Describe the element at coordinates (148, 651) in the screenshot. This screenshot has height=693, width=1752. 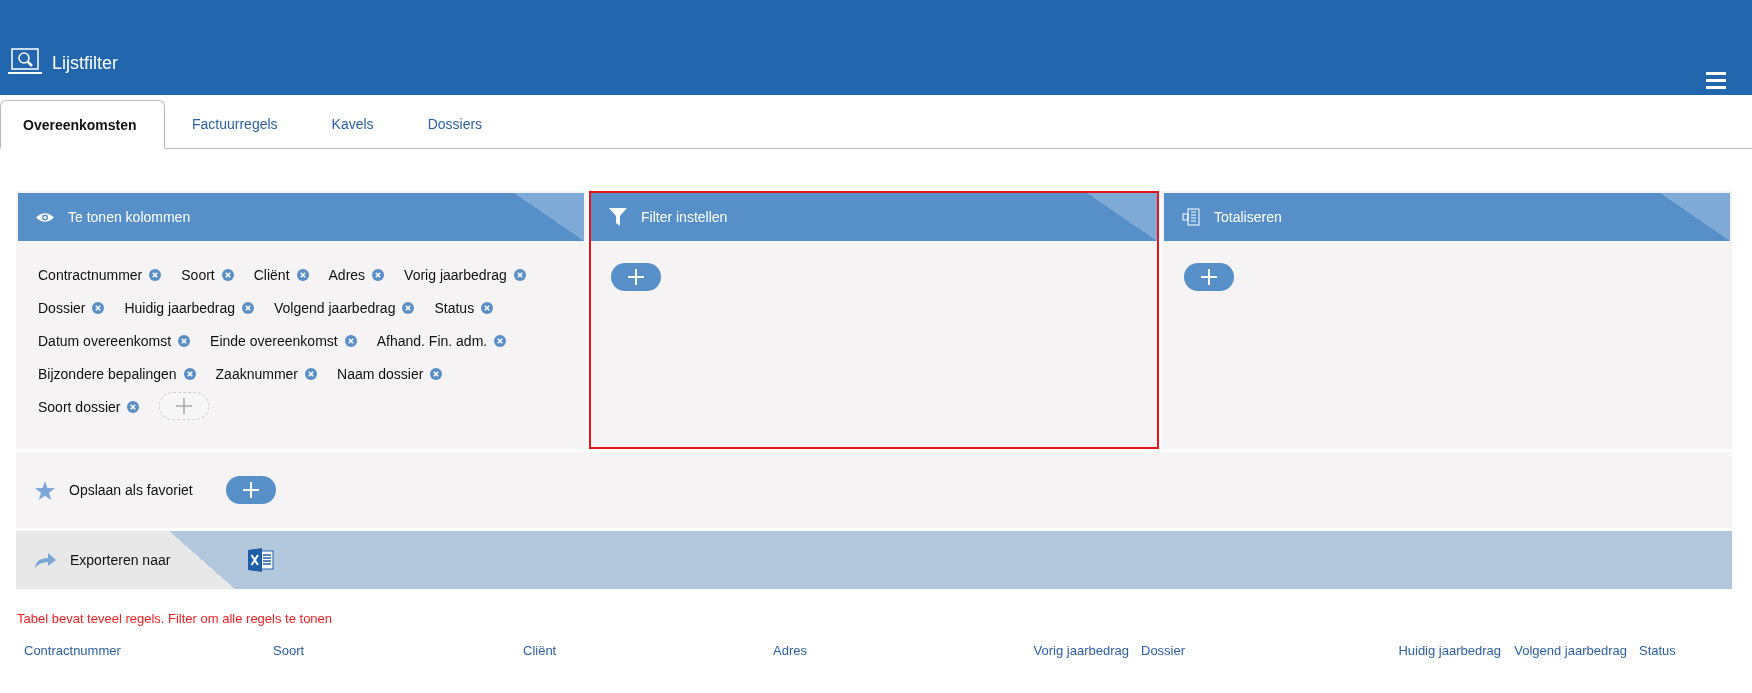
I see `column-header: Contractnummer` at that location.